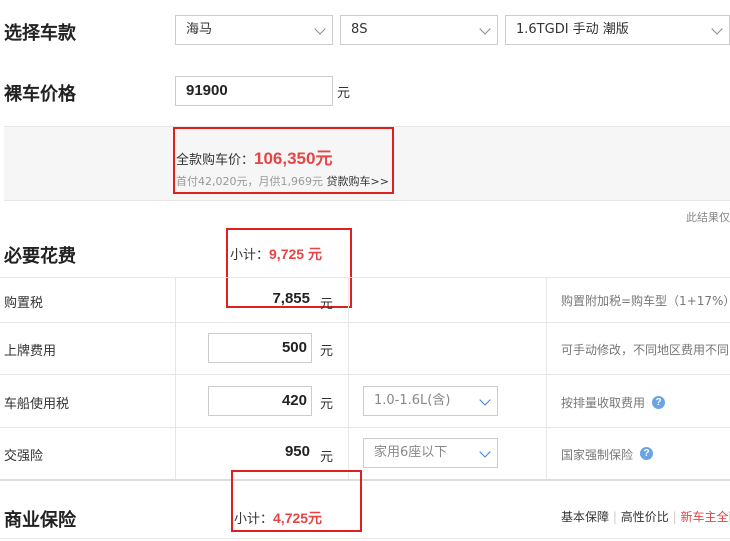 This screenshot has width=730, height=541. I want to click on seats-select: 家用6座以下, so click(430, 453).